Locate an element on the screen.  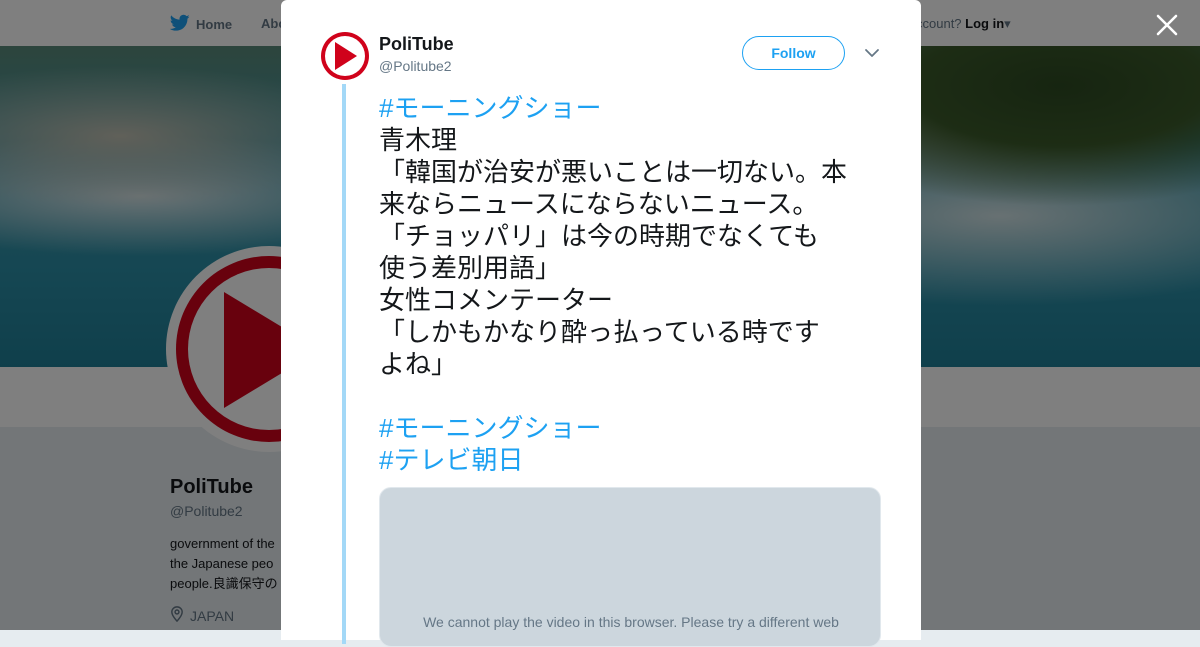
thread-line is located at coordinates (344, 364).